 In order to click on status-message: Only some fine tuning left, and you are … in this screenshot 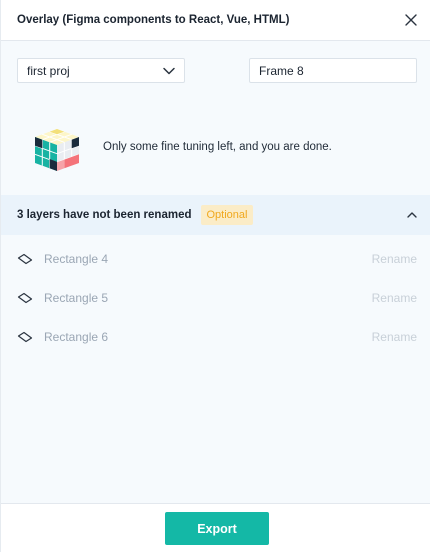, I will do `click(217, 147)`.